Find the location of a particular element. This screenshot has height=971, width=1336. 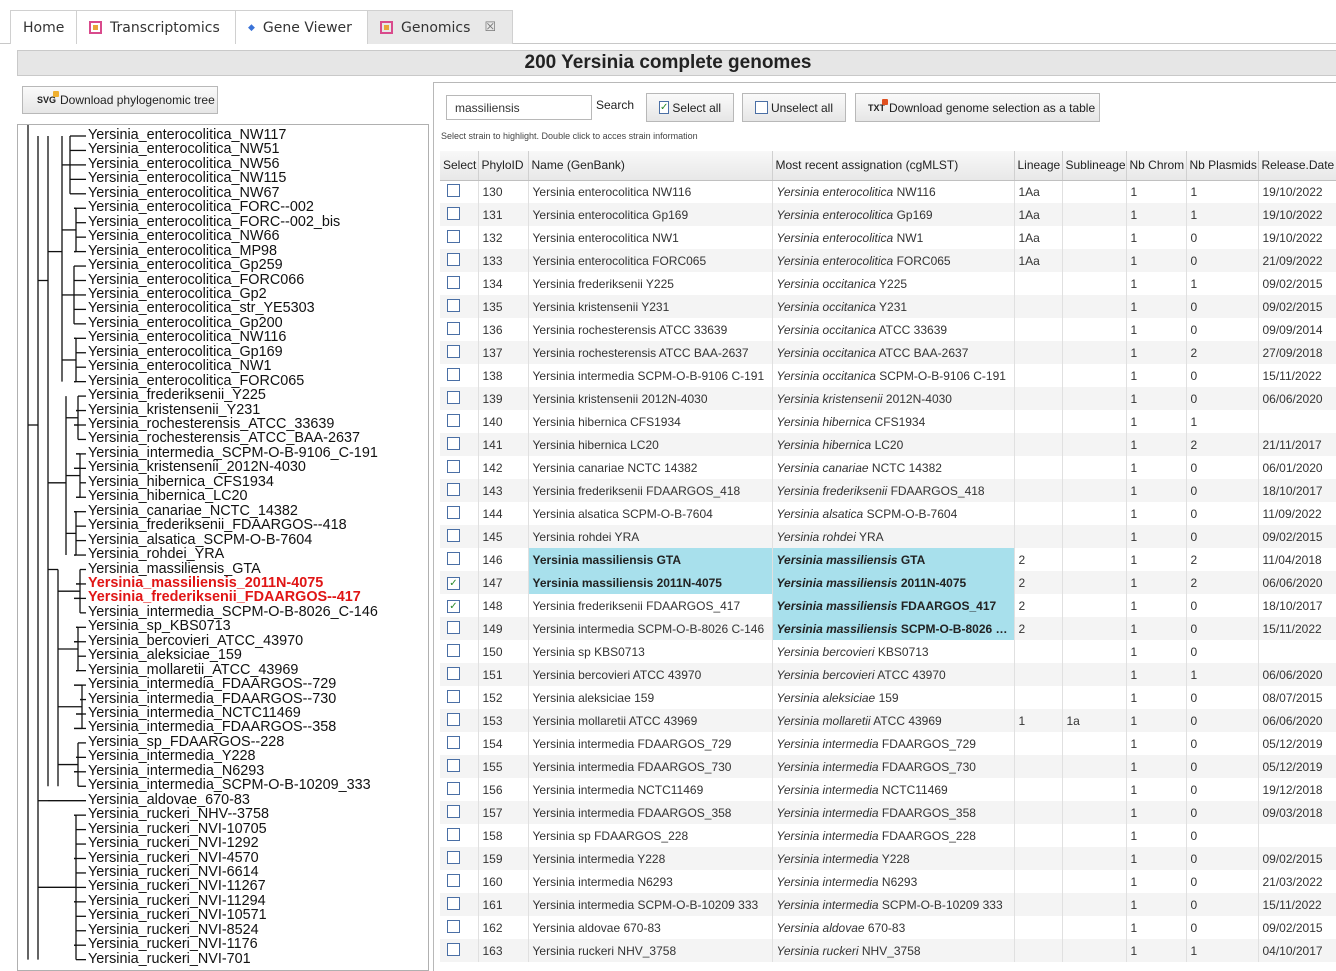

tree-leaf: Yersinia_mollaretii_ATCC_43969 is located at coordinates (193, 670).